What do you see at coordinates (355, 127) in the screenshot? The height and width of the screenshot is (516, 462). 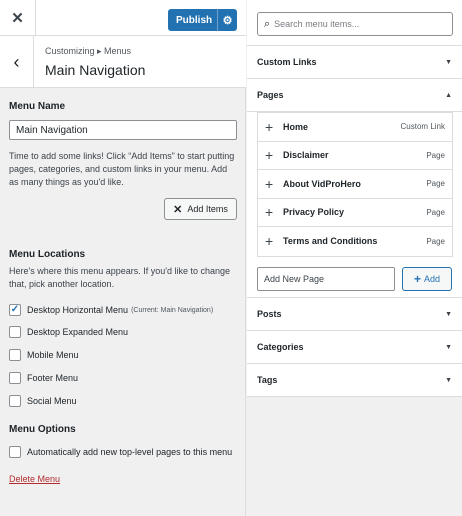 I see `list-item: + Home Custom Link` at bounding box center [355, 127].